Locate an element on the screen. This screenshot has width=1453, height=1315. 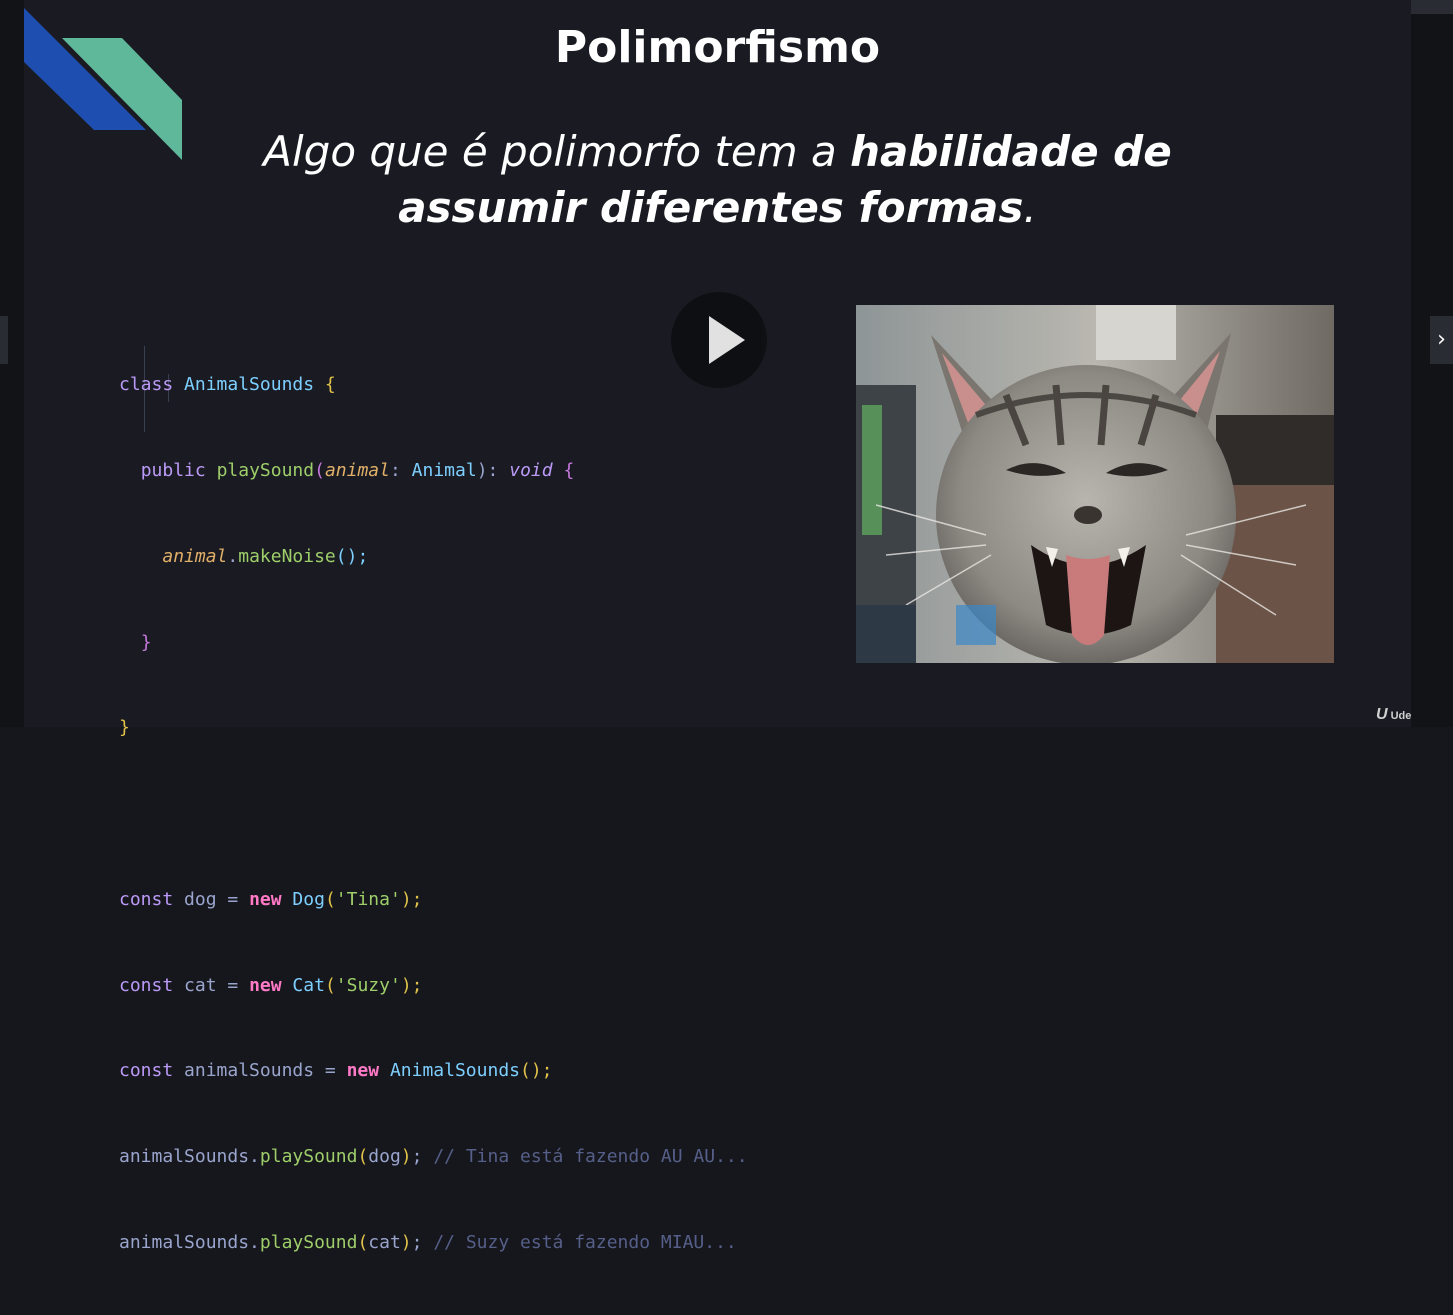
udemy-logo-icon: U is located at coordinates (1382, 714).